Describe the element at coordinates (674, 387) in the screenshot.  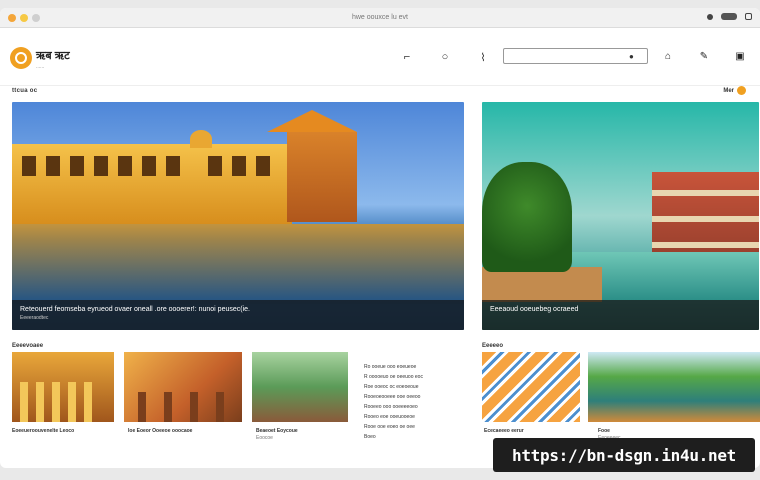
I see `thumb-card-lagoon` at that location.